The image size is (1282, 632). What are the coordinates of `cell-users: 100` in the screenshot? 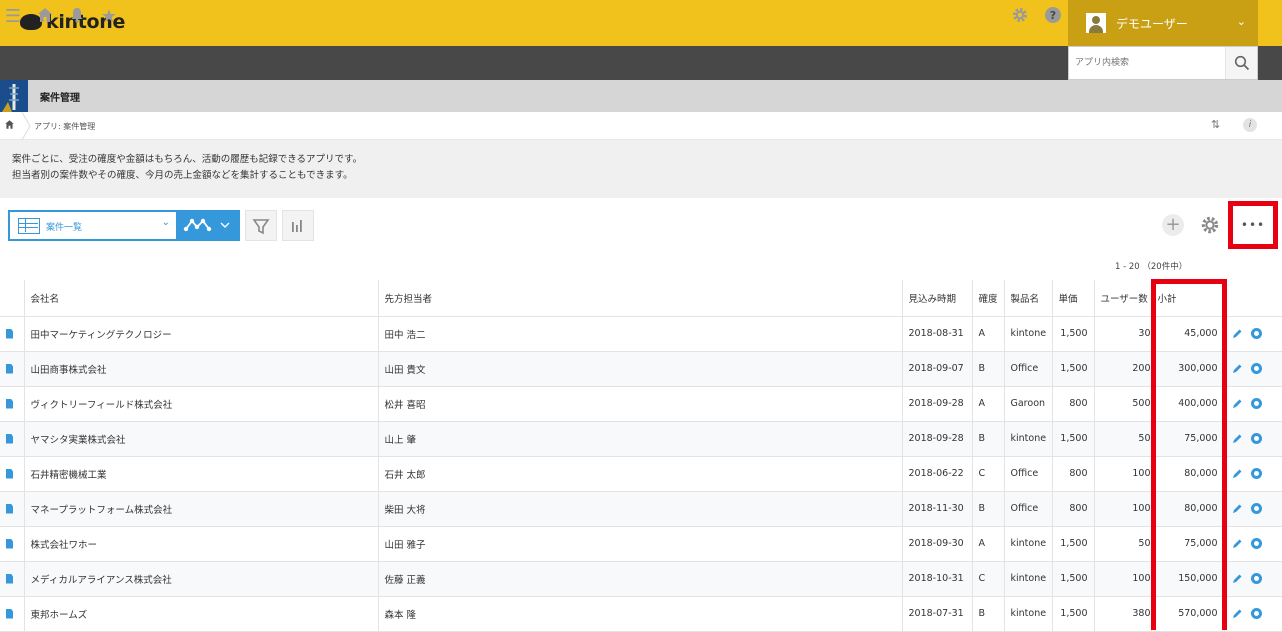 It's located at (1123, 509).